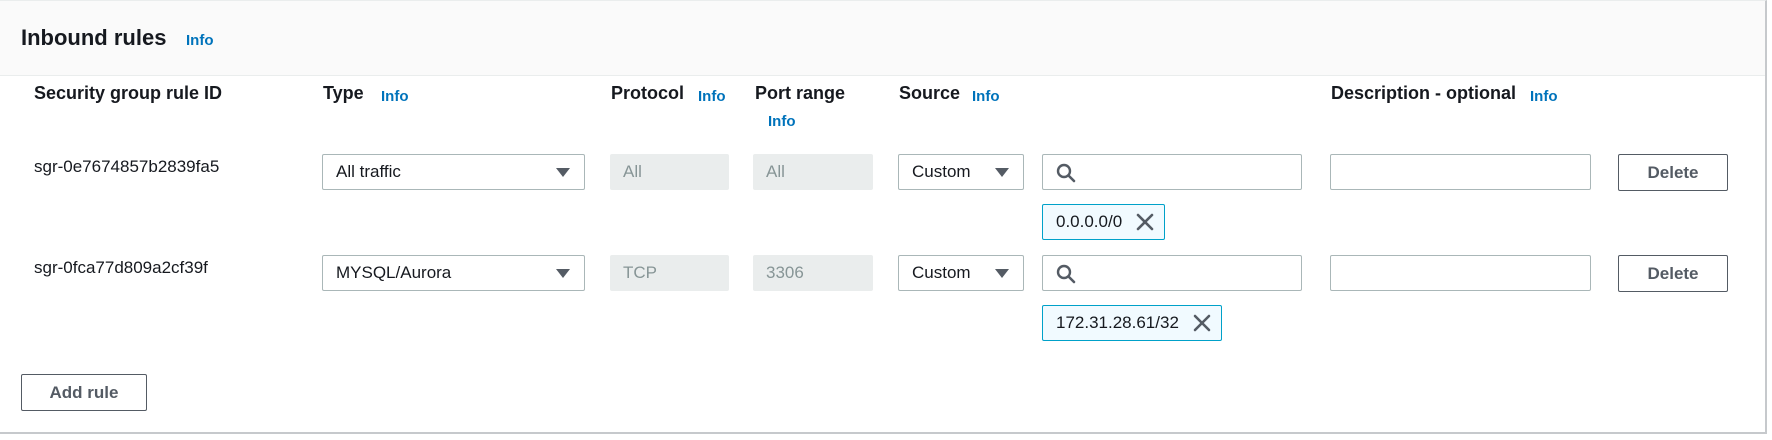 The height and width of the screenshot is (440, 1772). What do you see at coordinates (94, 37) in the screenshot?
I see `panel-title: Inbound rules` at bounding box center [94, 37].